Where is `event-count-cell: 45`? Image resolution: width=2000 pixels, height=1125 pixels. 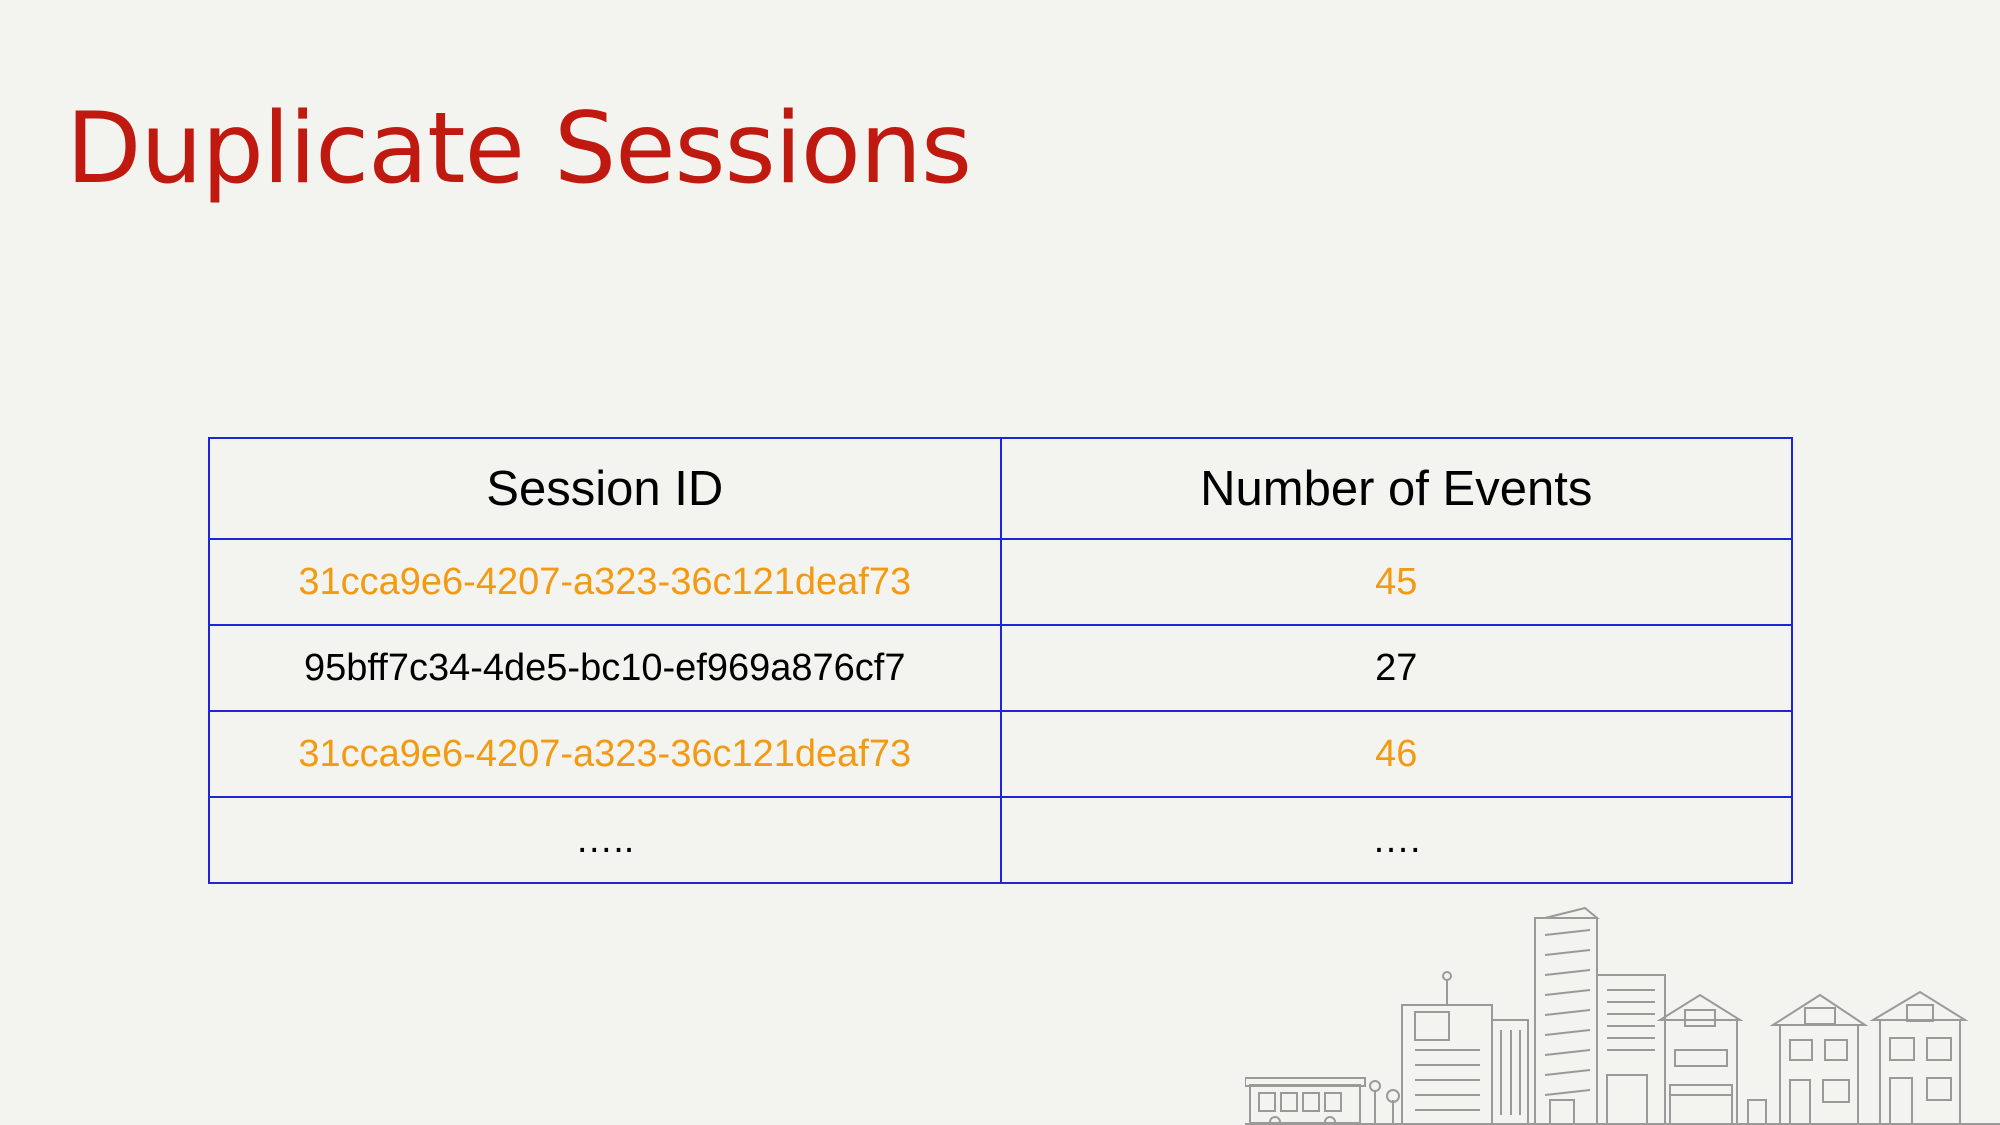 event-count-cell: 45 is located at coordinates (1396, 582).